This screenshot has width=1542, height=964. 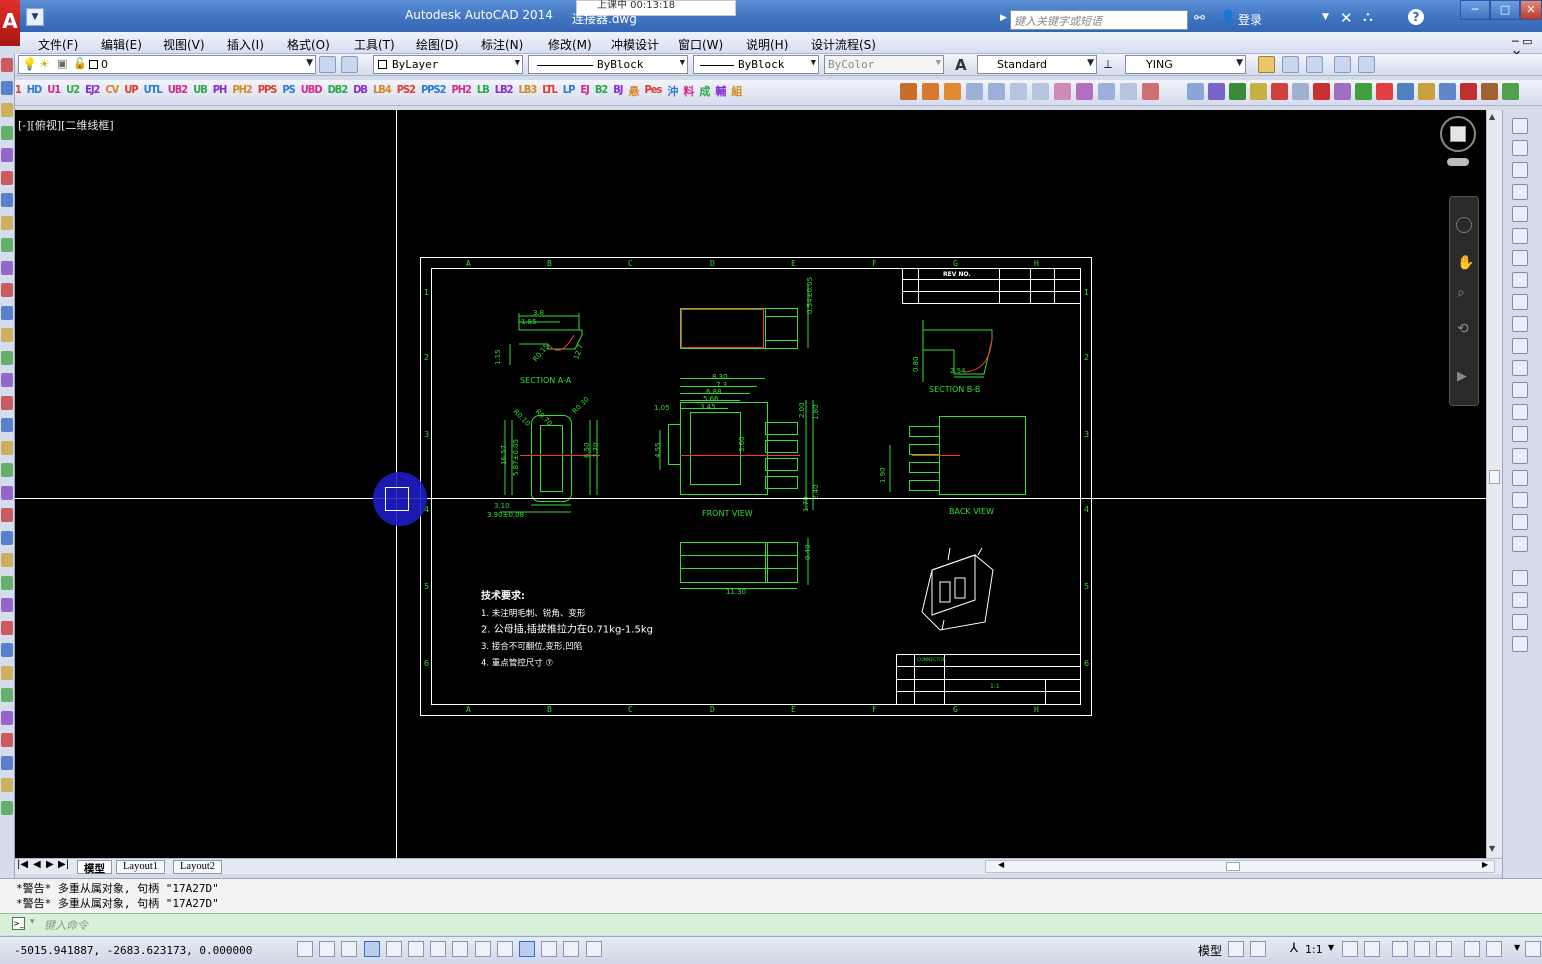 What do you see at coordinates (1494, 477) in the screenshot?
I see `vertical-scroll-thumb` at bounding box center [1494, 477].